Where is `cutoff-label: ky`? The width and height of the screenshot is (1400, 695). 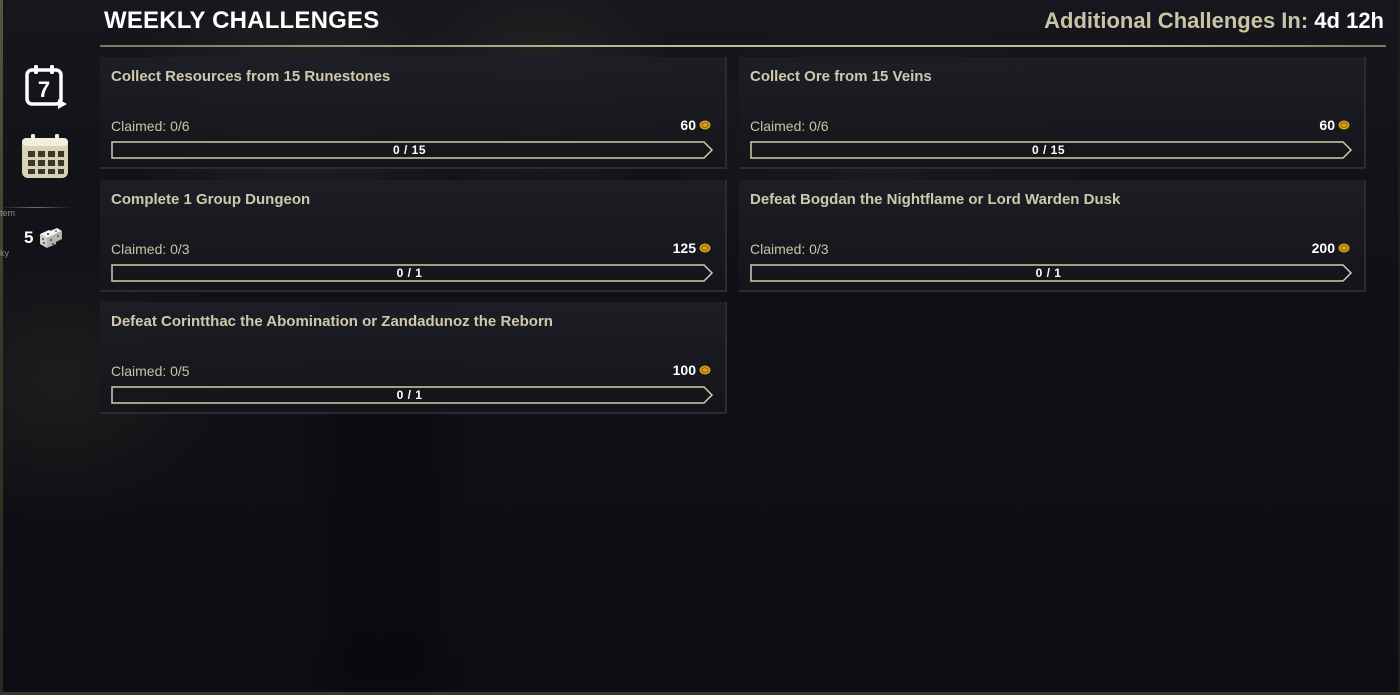
cutoff-label: ky is located at coordinates (4, 253).